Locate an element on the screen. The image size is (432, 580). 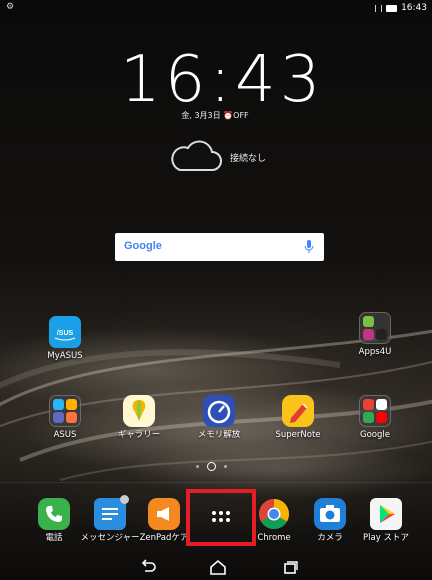
status-icons: 16:43 is located at coordinates (401, 8).